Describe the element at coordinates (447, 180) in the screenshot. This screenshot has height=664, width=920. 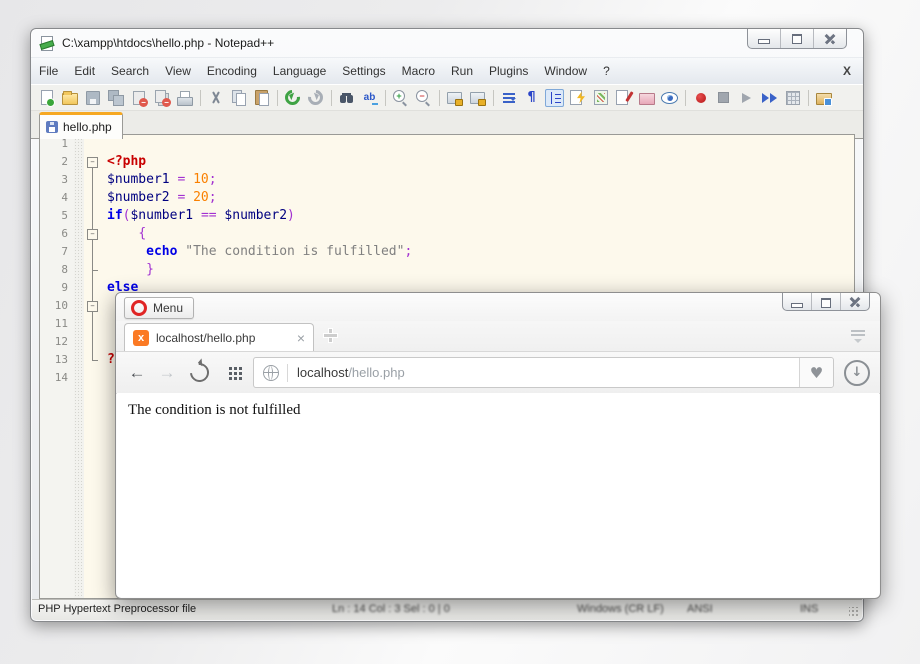
I see `code-line: 3 $number1 = 10;` at that location.